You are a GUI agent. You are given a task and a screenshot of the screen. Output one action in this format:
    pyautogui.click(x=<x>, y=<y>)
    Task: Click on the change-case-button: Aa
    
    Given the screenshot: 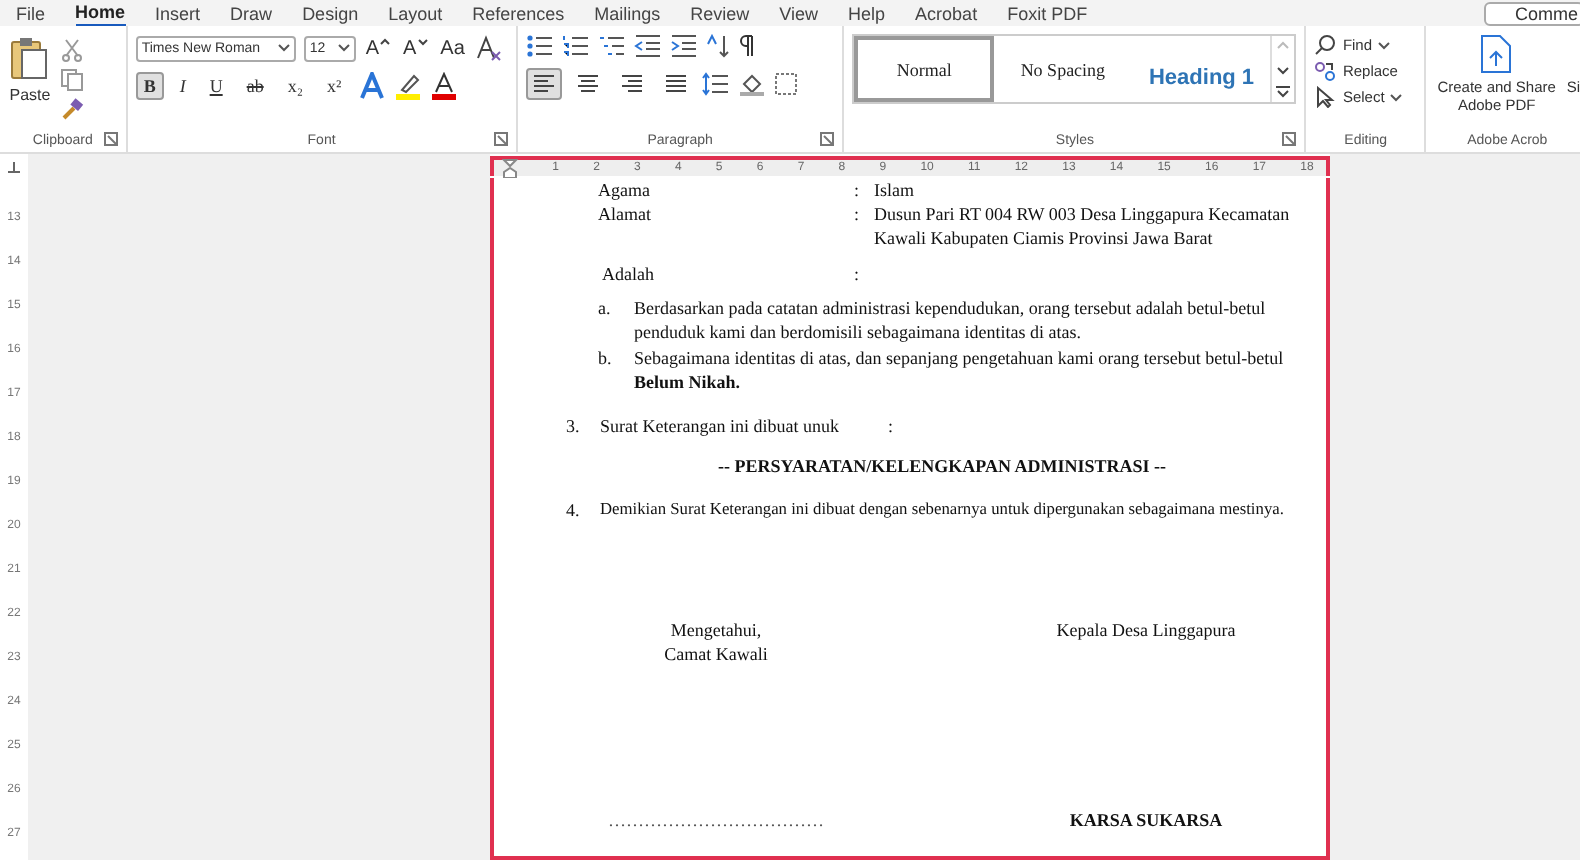 What is the action you would take?
    pyautogui.click(x=452, y=48)
    